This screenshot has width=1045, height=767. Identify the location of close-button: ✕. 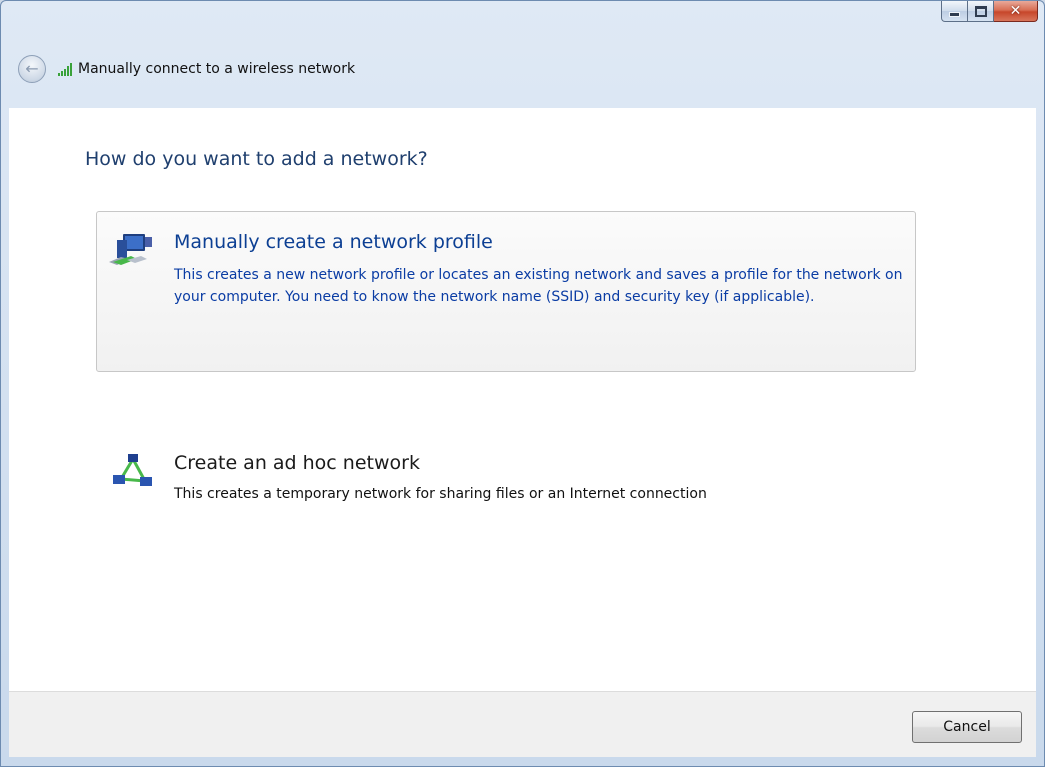
(1016, 11).